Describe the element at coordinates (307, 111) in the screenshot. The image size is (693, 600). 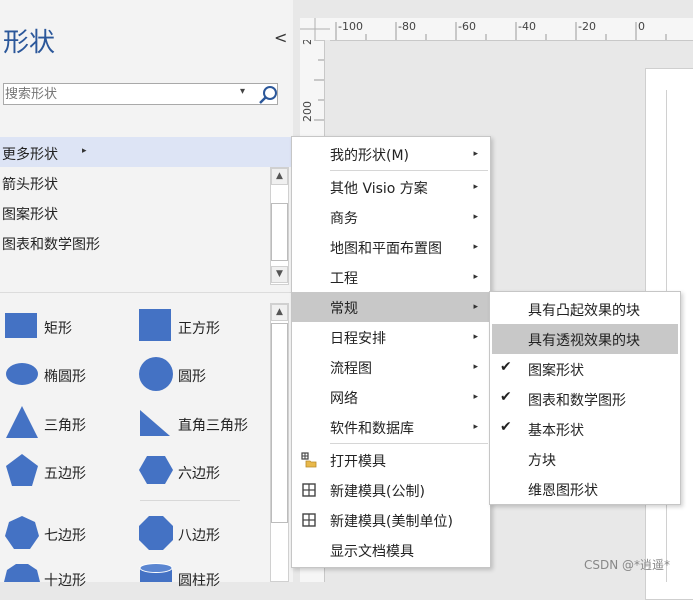
I see `vruler-label: 200` at that location.